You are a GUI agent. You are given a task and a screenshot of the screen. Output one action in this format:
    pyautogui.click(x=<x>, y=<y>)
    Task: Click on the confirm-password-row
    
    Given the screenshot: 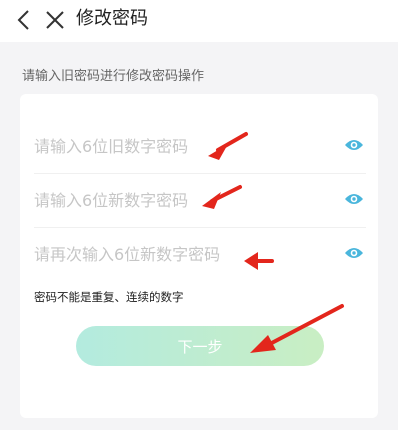 What is the action you would take?
    pyautogui.click(x=200, y=254)
    